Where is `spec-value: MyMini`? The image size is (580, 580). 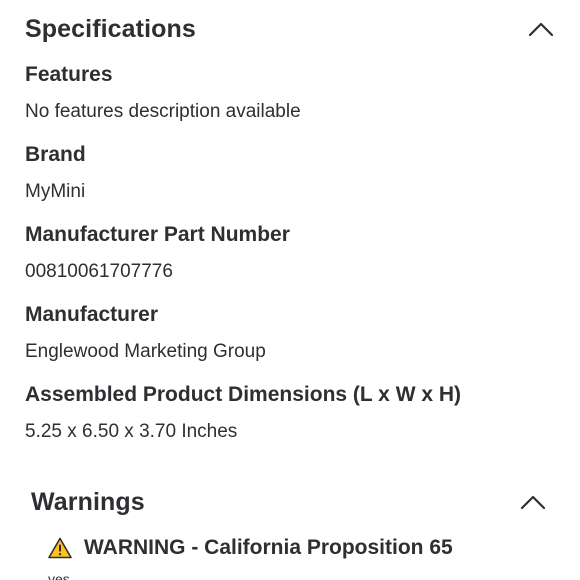
spec-value: MyMini is located at coordinates (55, 191).